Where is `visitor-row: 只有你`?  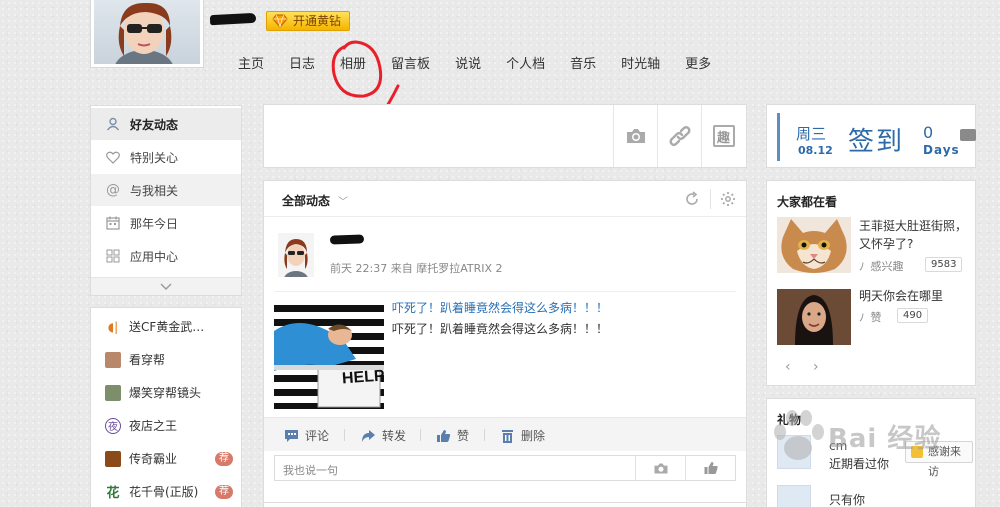 visitor-row: 只有你 is located at coordinates (875, 496).